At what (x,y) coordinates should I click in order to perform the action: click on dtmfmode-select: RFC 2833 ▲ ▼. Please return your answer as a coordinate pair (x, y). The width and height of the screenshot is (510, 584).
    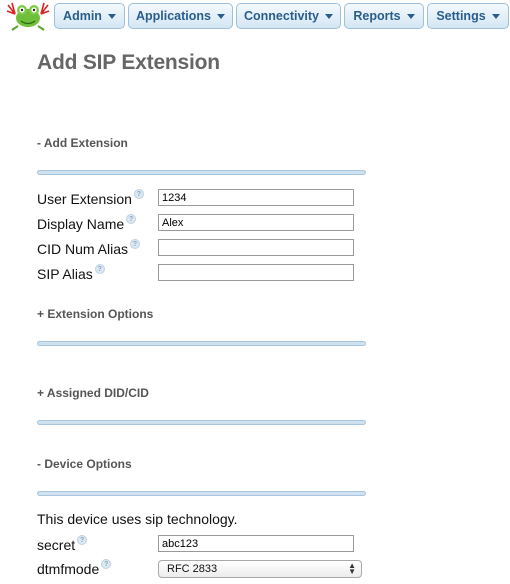
    Looking at the image, I should click on (260, 569).